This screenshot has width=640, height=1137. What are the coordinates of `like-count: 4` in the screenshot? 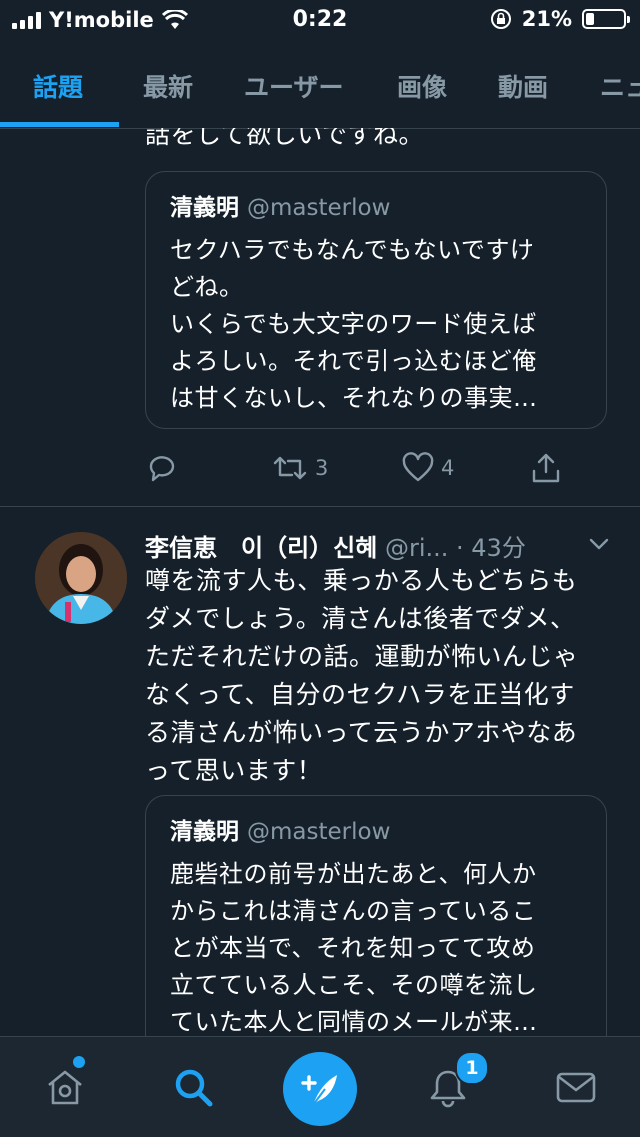 It's located at (448, 468).